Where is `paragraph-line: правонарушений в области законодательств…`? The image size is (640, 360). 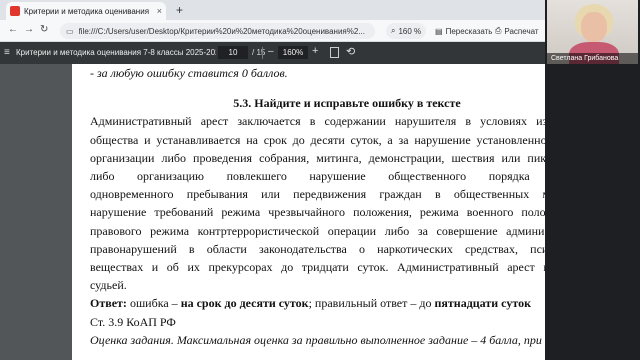
paragraph-line: правонарушений в области законодательств… is located at coordinates (317, 248).